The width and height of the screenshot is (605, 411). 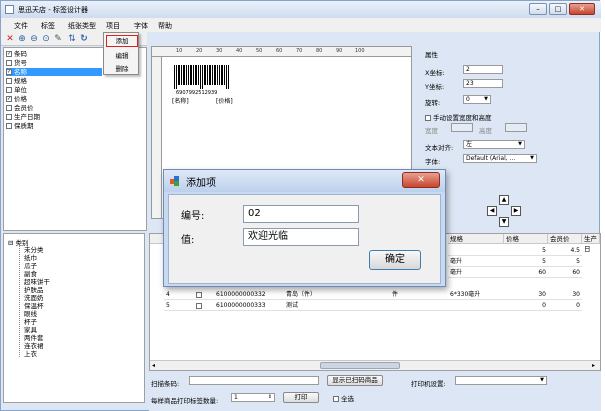 What do you see at coordinates (16, 99) in the screenshot?
I see `field-price: ✓ 价格` at bounding box center [16, 99].